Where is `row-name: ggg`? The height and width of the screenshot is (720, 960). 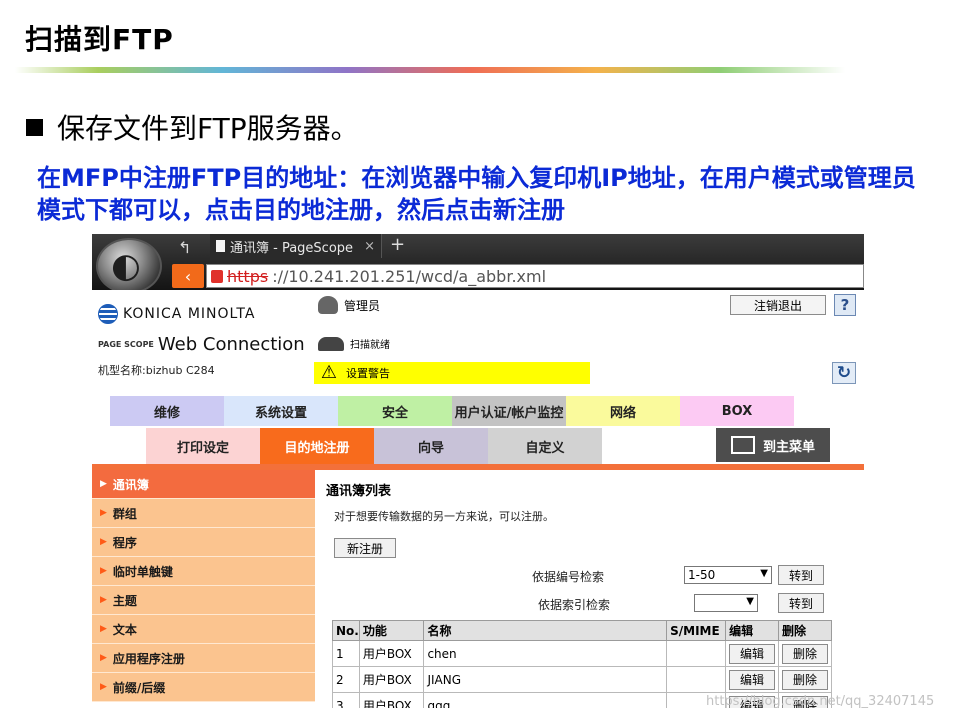 row-name: ggg is located at coordinates (545, 700).